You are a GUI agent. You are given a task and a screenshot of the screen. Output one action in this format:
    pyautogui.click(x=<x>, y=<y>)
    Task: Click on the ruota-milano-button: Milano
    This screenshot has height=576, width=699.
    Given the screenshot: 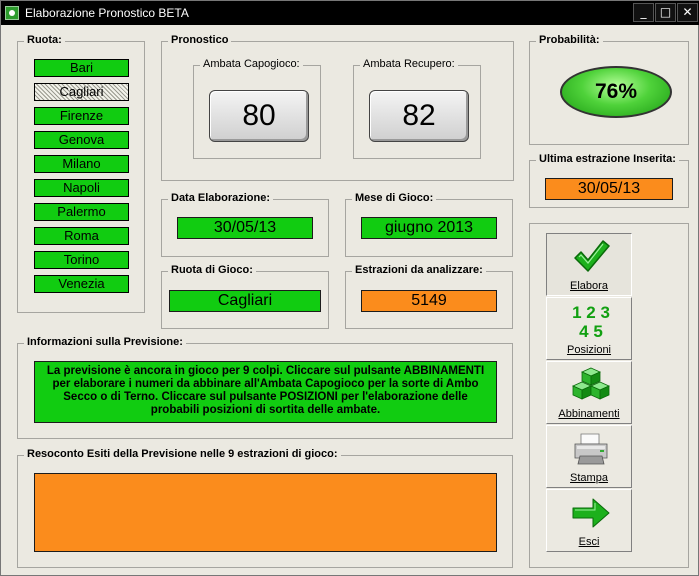 What is the action you would take?
    pyautogui.click(x=81, y=164)
    